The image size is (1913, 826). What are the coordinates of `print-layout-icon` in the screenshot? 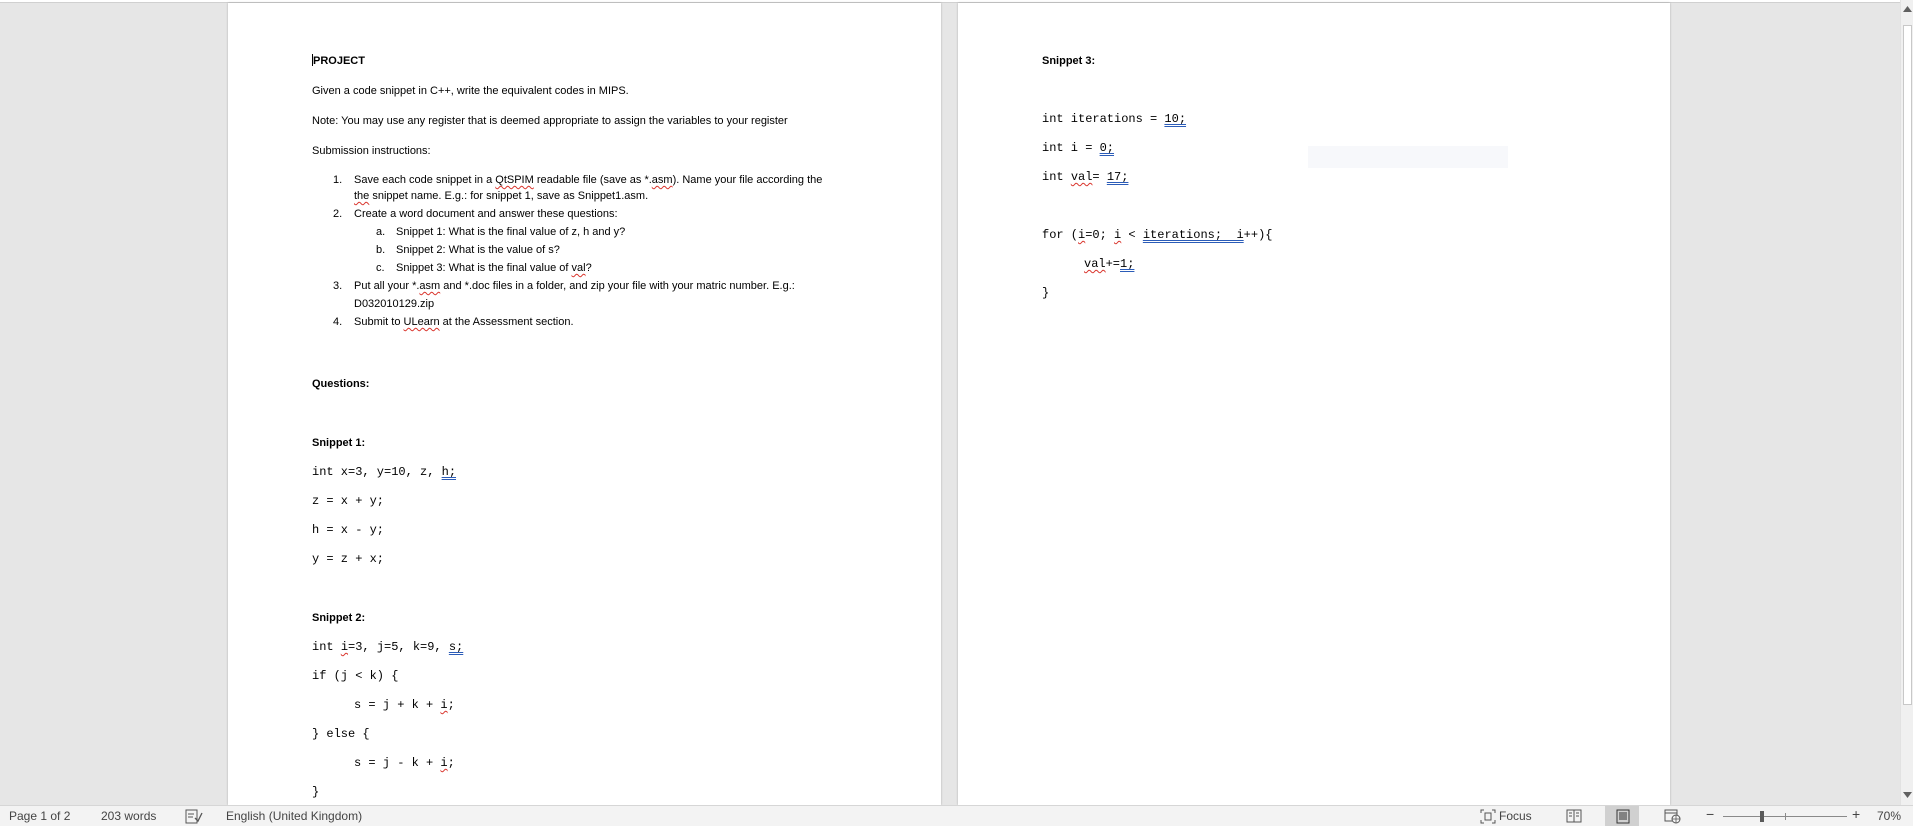 It's located at (1623, 816).